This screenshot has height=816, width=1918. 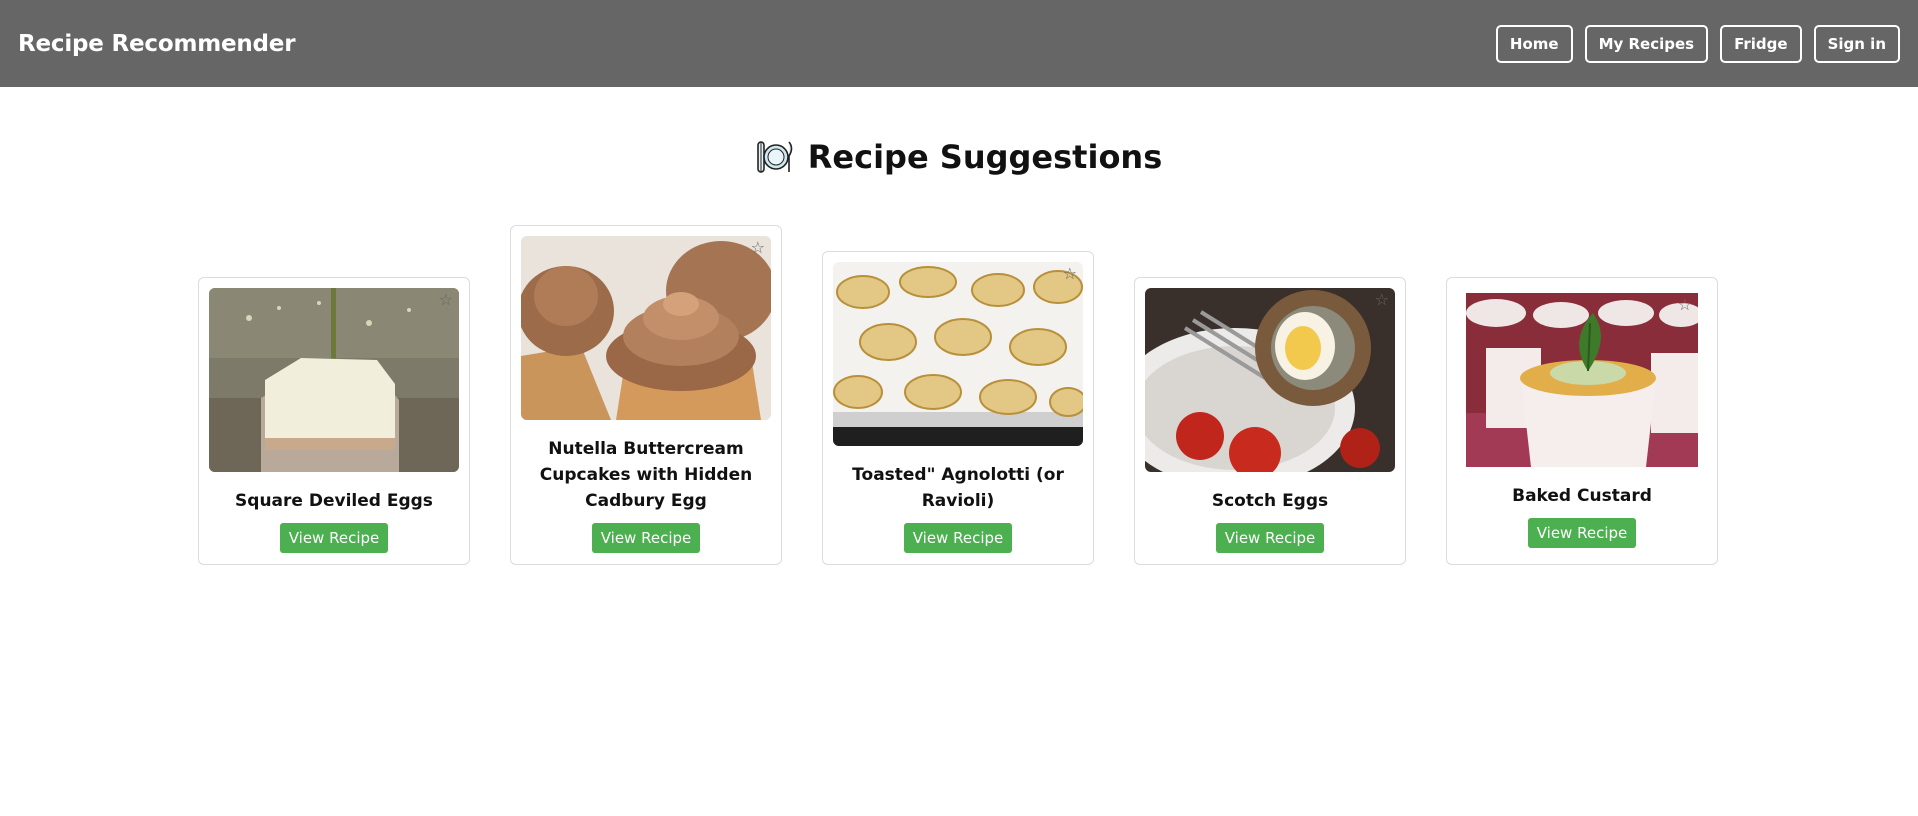 What do you see at coordinates (1761, 43) in the screenshot?
I see `nav-fridge-button: Fridge` at bounding box center [1761, 43].